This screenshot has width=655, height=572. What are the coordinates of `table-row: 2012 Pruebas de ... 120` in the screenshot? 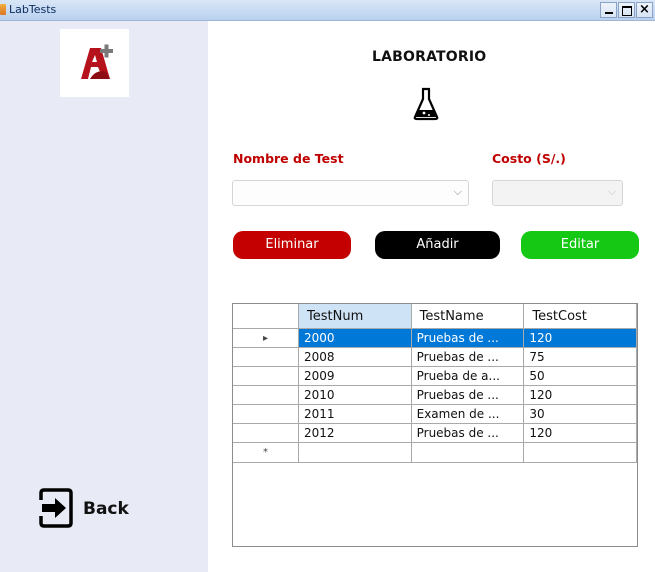 It's located at (435, 433).